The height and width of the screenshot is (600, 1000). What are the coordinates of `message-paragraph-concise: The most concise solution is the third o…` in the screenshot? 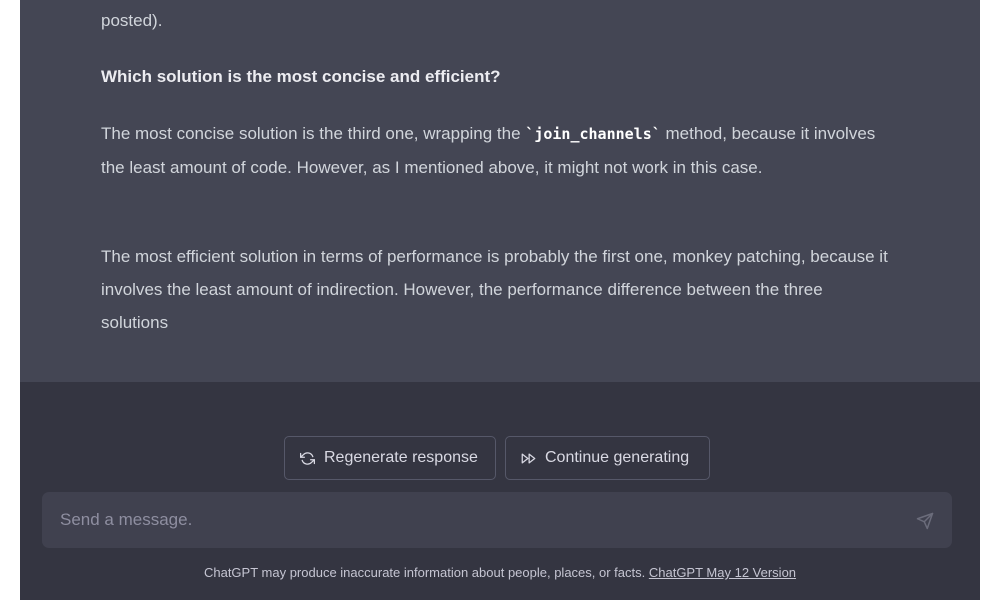 It's located at (496, 150).